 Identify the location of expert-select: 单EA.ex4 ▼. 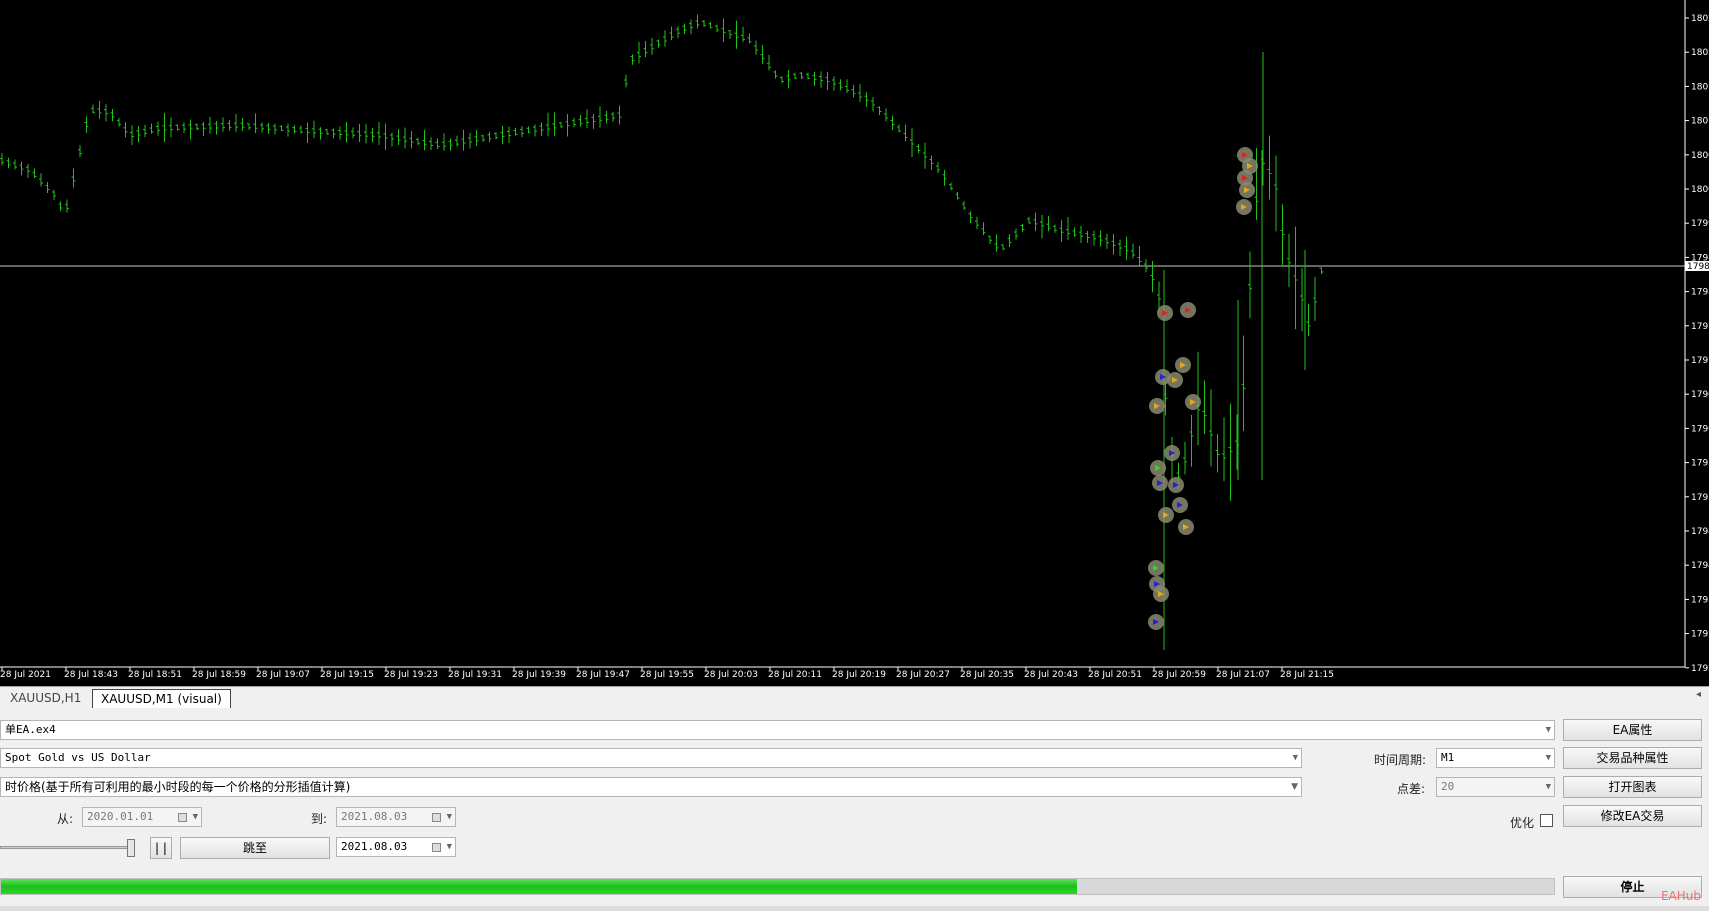
(777, 730).